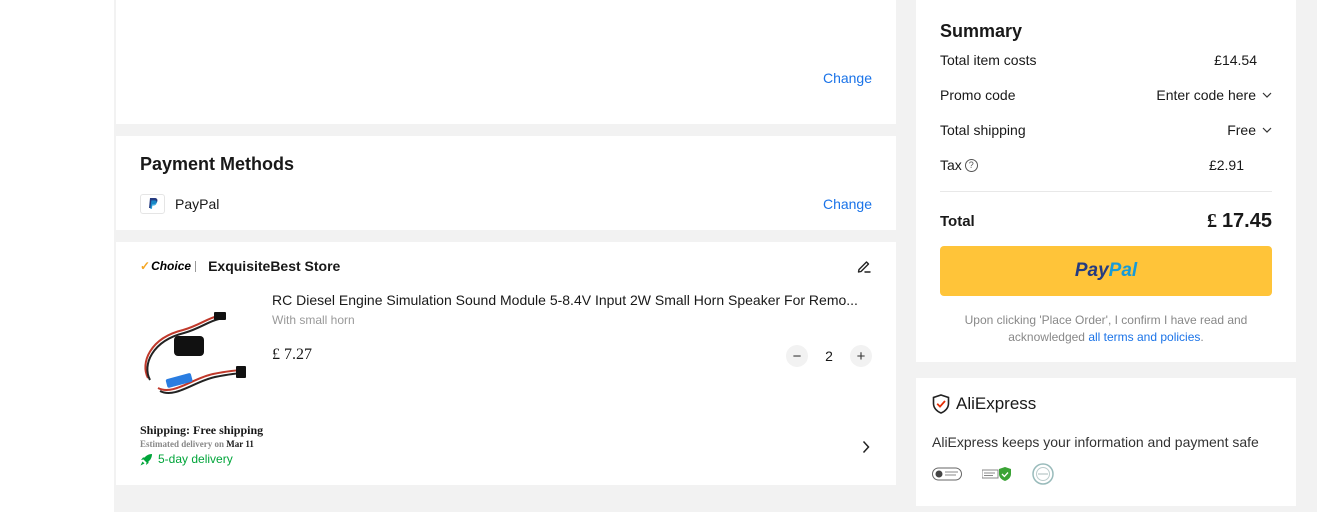 This screenshot has width=1317, height=512. Describe the element at coordinates (971, 165) in the screenshot. I see `info-icon: ?` at that location.